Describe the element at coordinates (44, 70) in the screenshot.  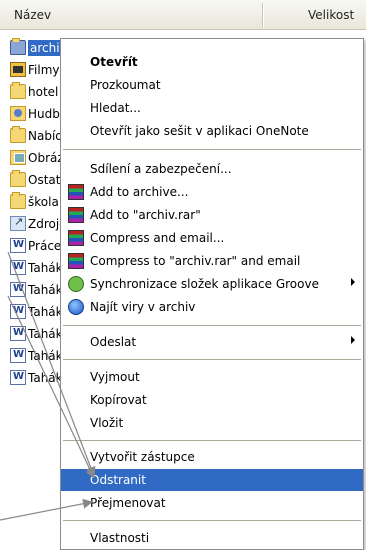
I see `file-name: Filmy` at that location.